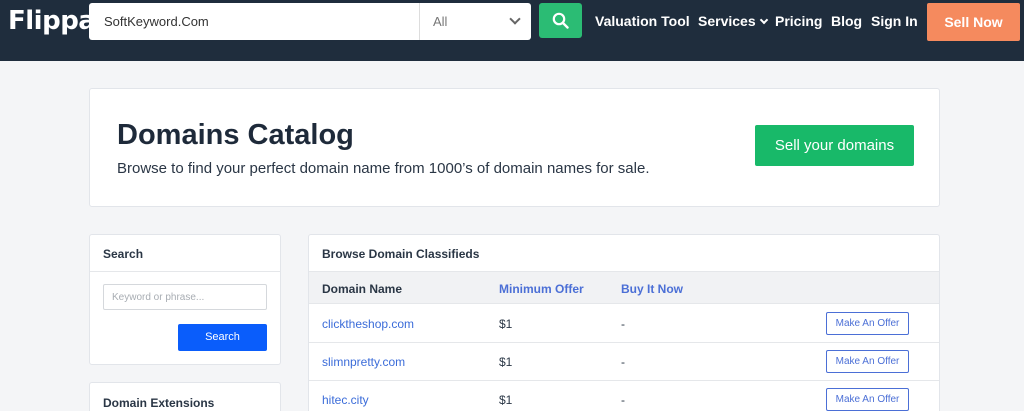  Describe the element at coordinates (254, 21) in the screenshot. I see `search-input` at that location.